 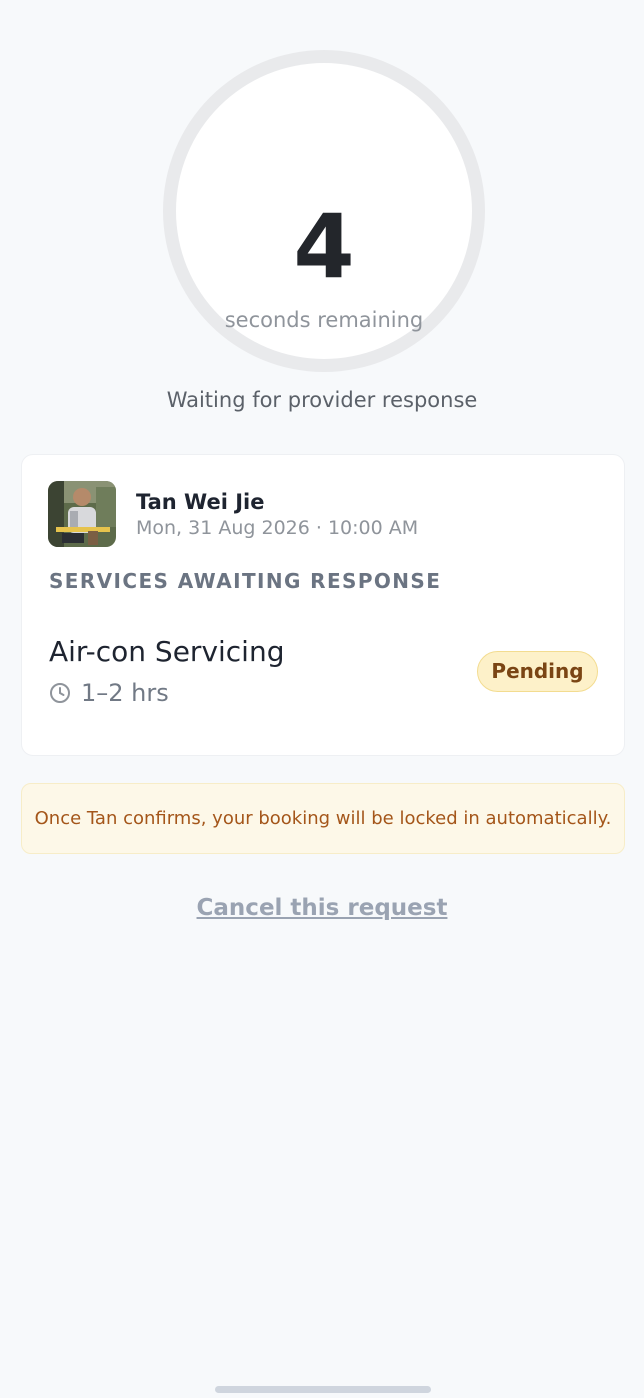 I want to click on countdown-caption: seconds remaining, so click(x=324, y=320).